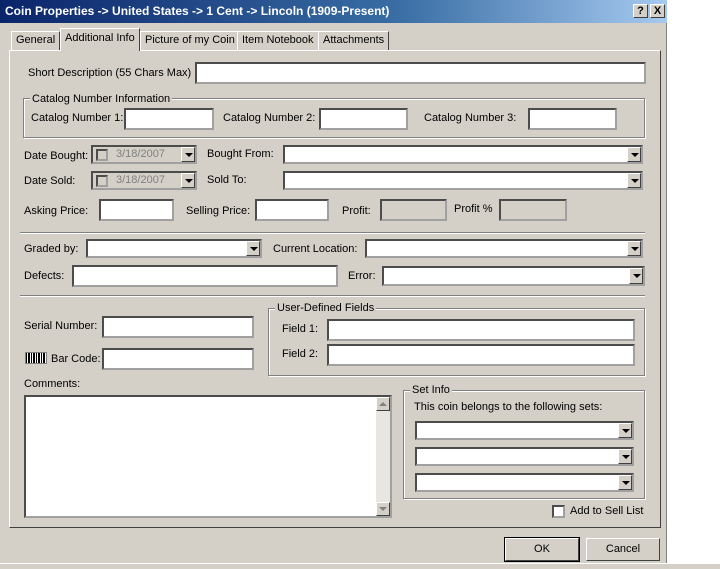  Describe the element at coordinates (240, 154) in the screenshot. I see `bought-from-label: Bought From:` at that location.